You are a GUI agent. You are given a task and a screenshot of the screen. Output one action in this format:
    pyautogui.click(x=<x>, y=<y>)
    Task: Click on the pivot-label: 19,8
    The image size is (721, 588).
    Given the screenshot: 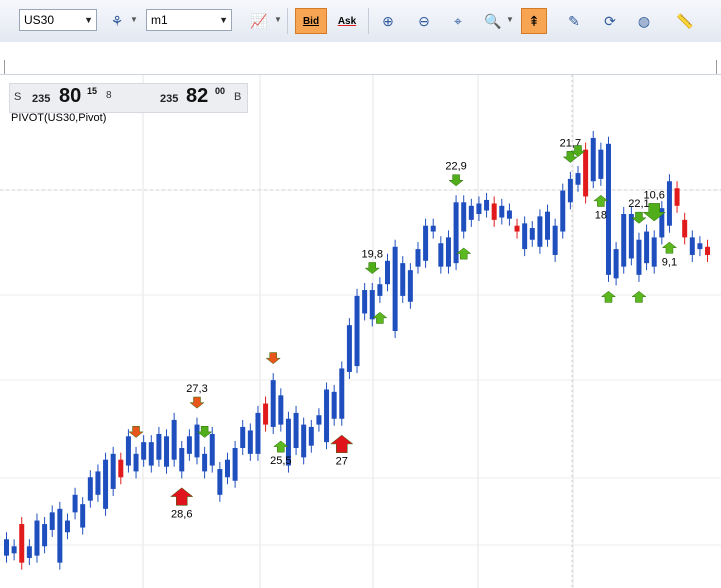 What is the action you would take?
    pyautogui.click(x=372, y=254)
    